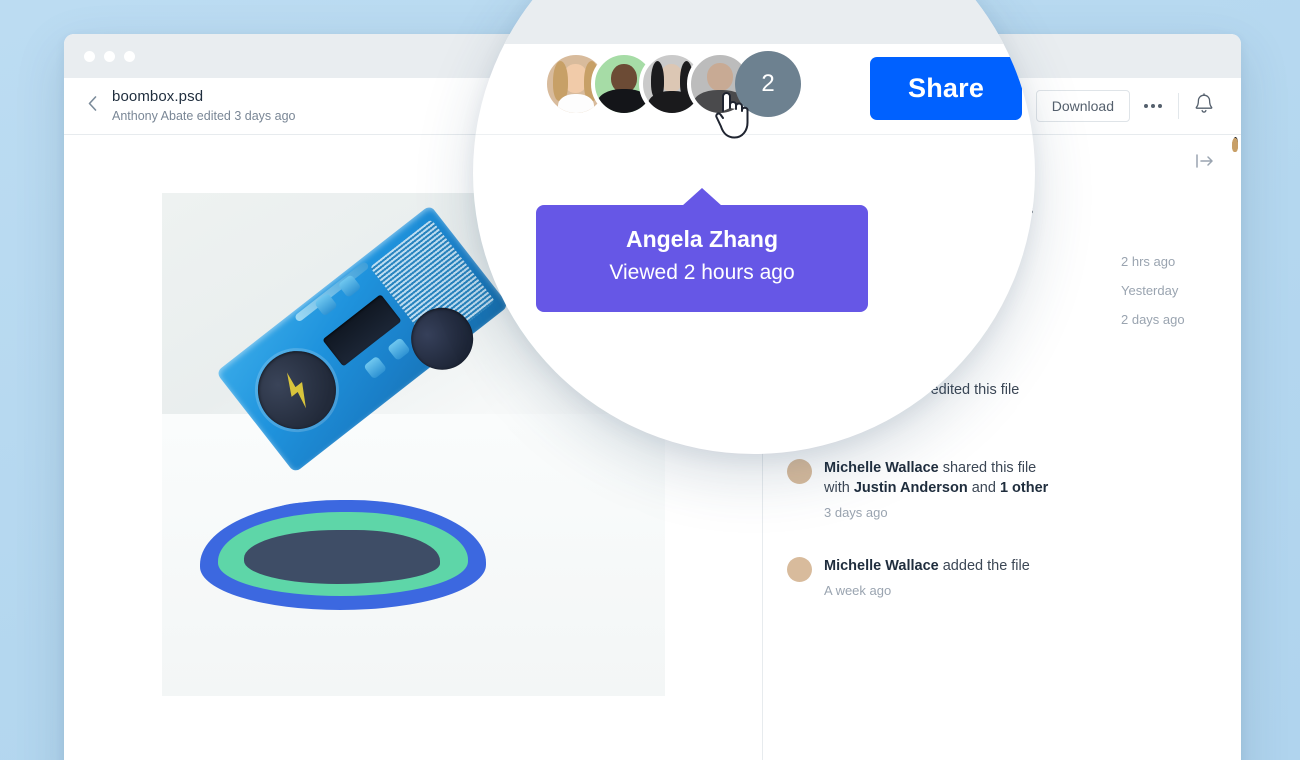 This screenshot has height=760, width=1300. I want to click on window-minimize-button, so click(109, 56).